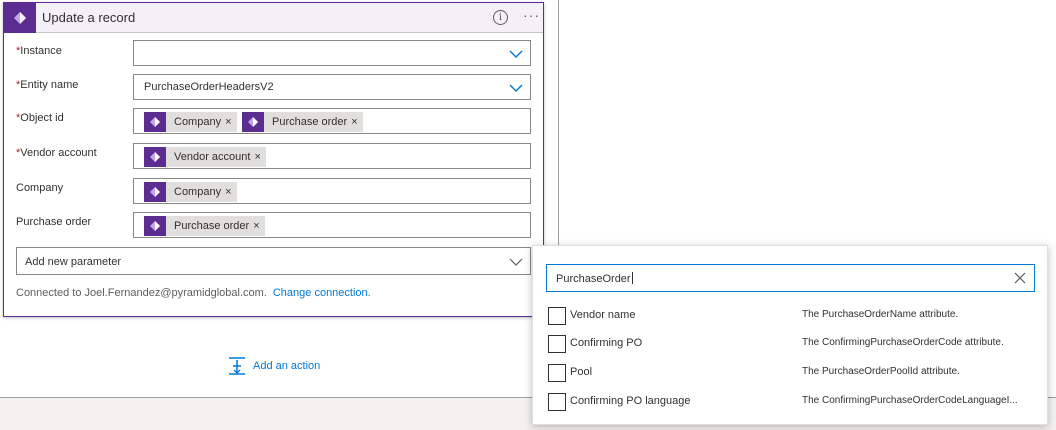  Describe the element at coordinates (40, 188) in the screenshot. I see `company-label: Company` at that location.